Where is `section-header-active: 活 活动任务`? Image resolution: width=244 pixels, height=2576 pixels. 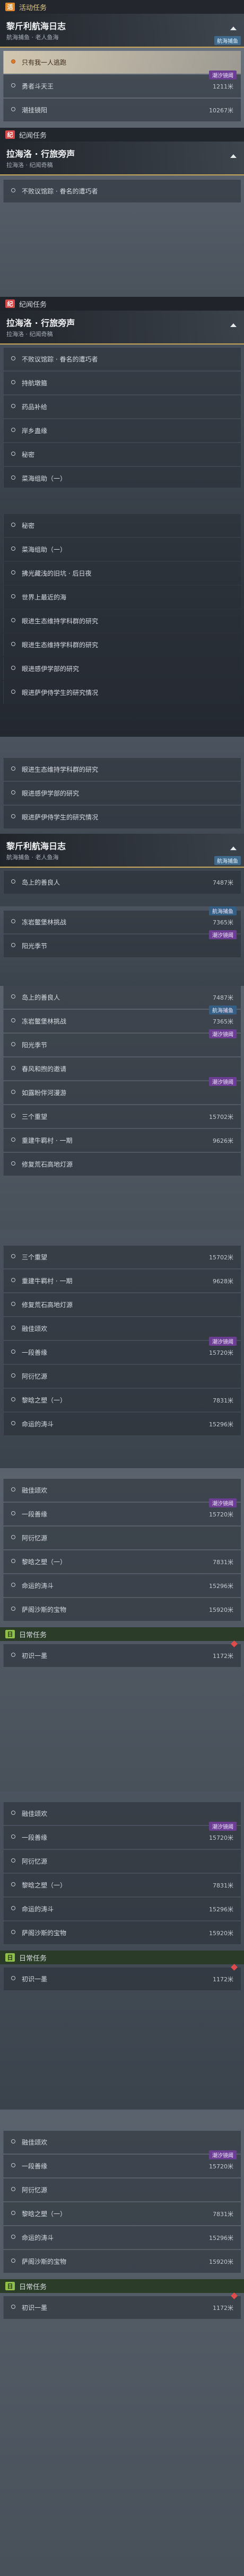 section-header-active: 活 活动任务 is located at coordinates (122, 7).